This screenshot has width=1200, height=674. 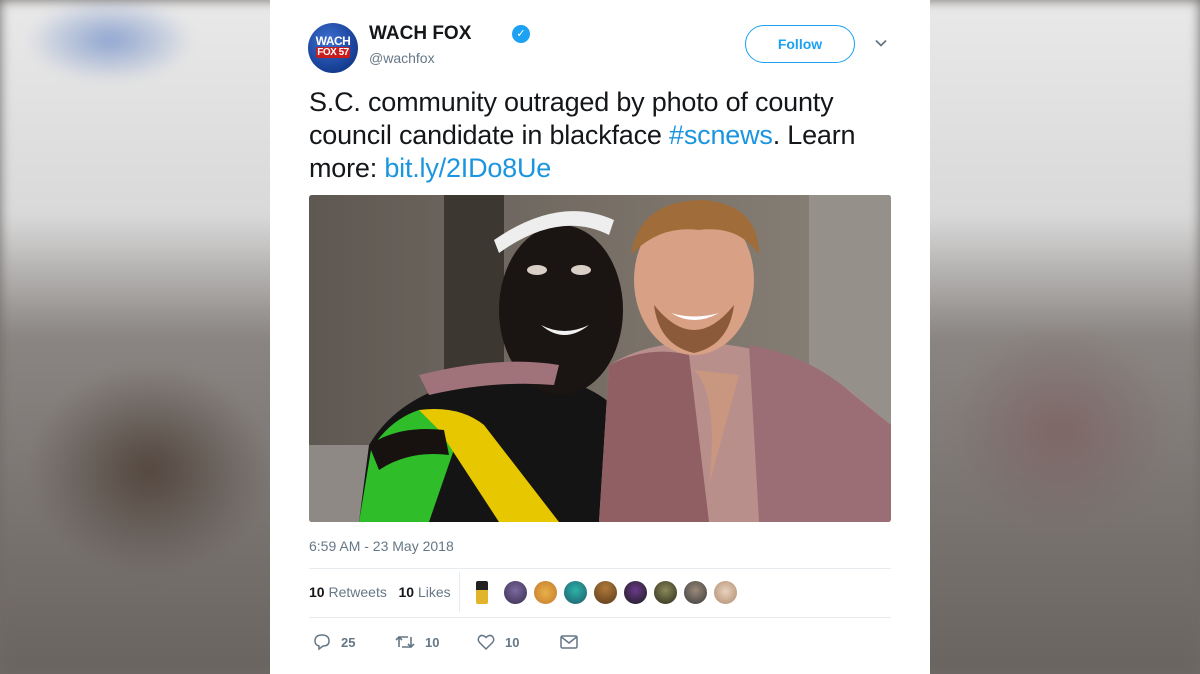 I want to click on account-handle: @wachfox, so click(x=402, y=58).